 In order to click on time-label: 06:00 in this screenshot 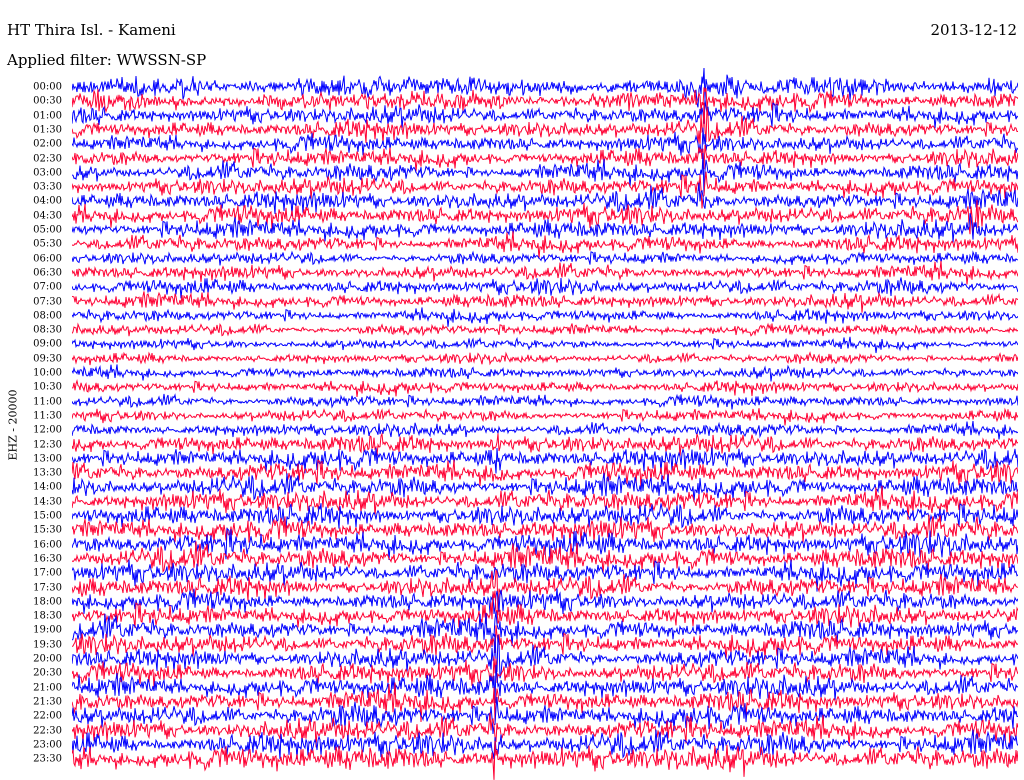, I will do `click(47, 259)`.